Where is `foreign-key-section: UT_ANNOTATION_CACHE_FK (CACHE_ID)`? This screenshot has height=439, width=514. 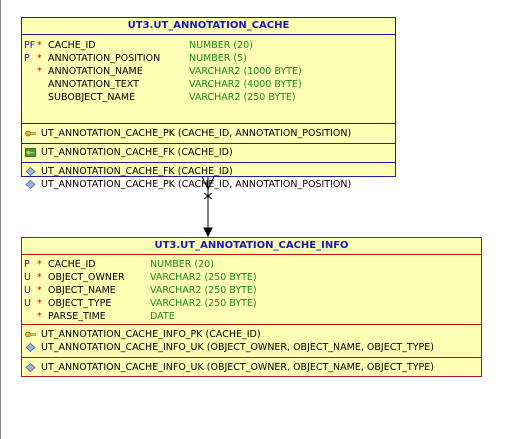
foreign-key-section: UT_ANNOTATION_CACHE_FK (CACHE_ID) is located at coordinates (208, 152).